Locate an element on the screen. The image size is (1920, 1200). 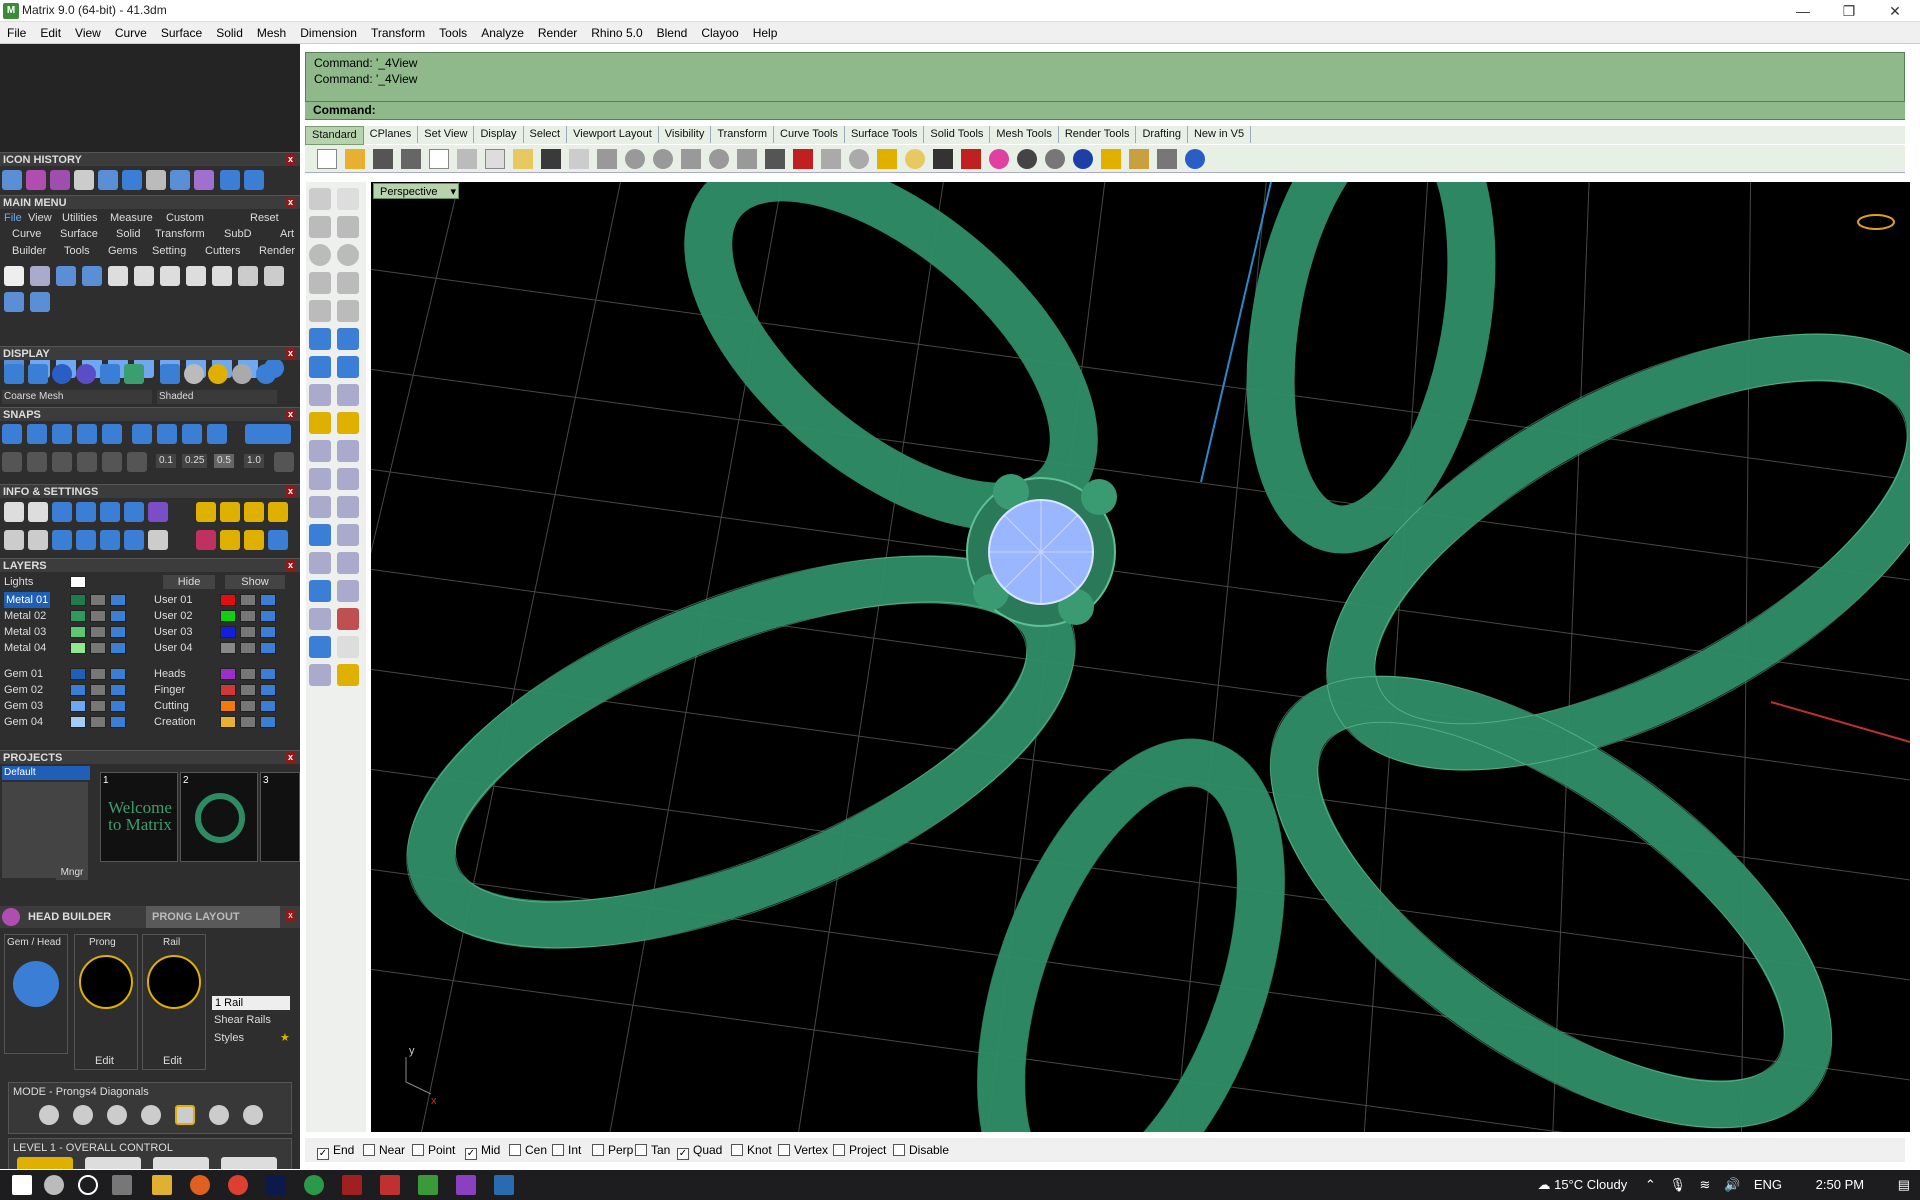
dimension-icon is located at coordinates (348, 563).